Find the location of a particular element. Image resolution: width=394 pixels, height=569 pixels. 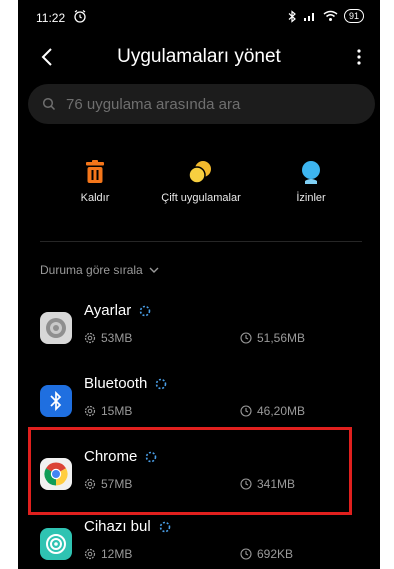

battery-indicator: 91 is located at coordinates (353, 16).